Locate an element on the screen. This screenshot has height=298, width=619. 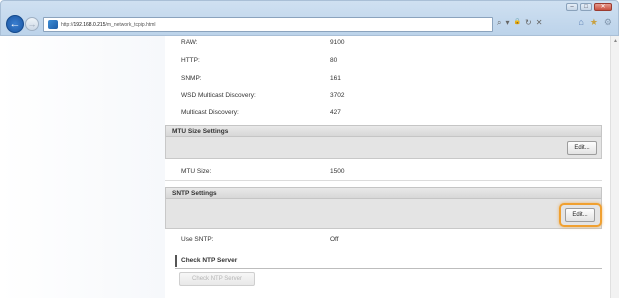
port-label-wsd: WSD Multicast Discovery: is located at coordinates (218, 95).